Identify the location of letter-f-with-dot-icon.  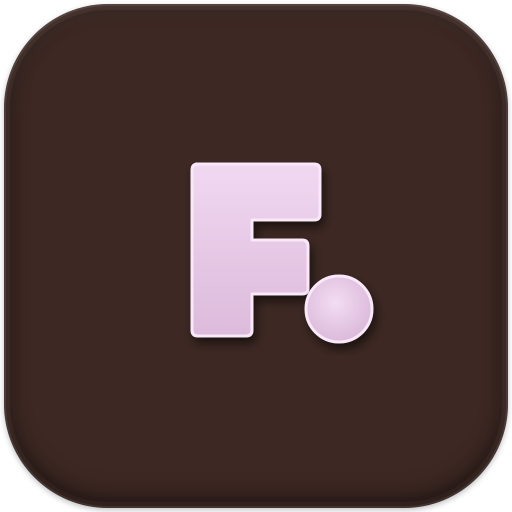
(282, 253).